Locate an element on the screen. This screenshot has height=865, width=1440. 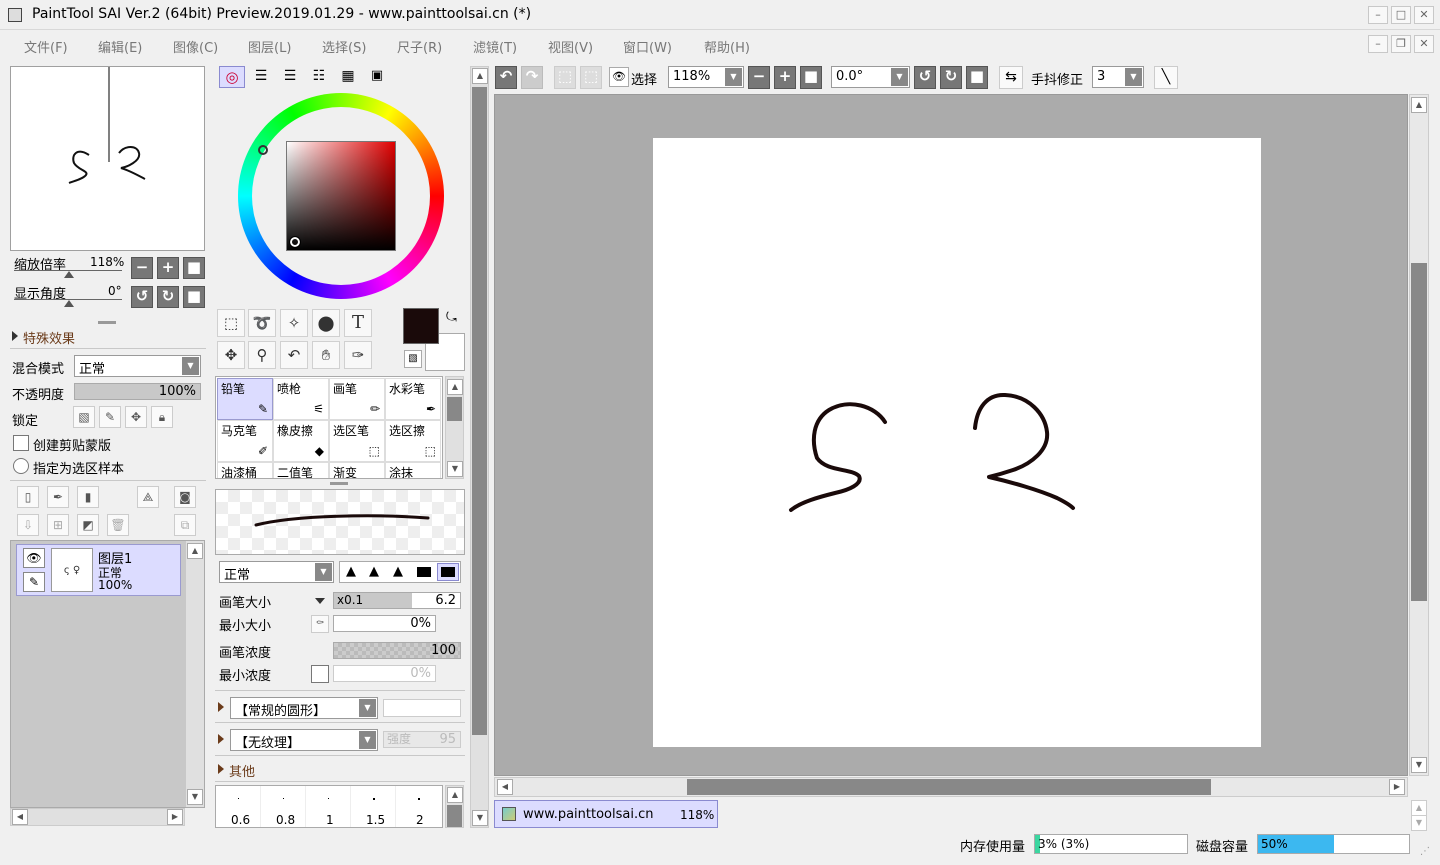
document-tab: www.painttoolsai.cn 118% is located at coordinates (606, 814).